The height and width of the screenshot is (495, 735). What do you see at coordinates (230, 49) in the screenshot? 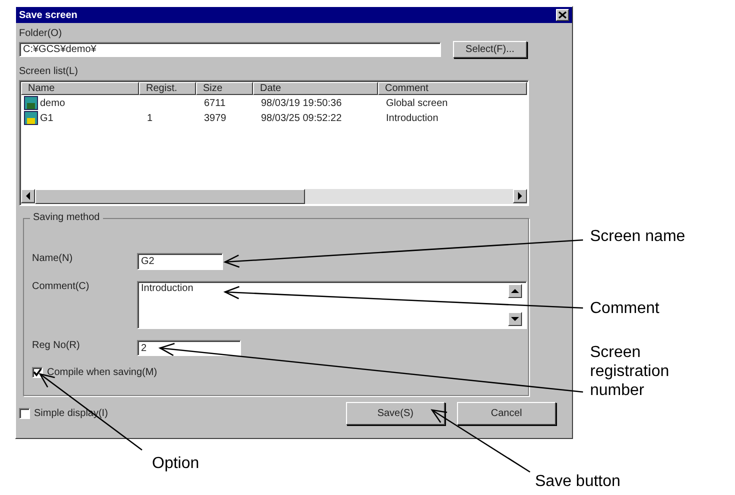
I see `folder-field: C:¥GCS¥demo¥` at bounding box center [230, 49].